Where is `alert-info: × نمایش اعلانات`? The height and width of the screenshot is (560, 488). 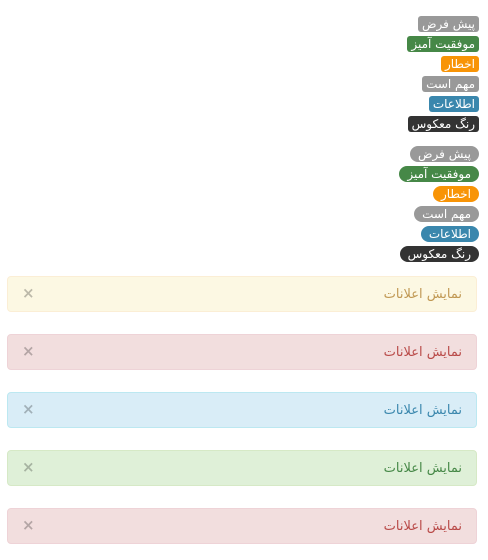
alert-info: × نمایش اعلانات is located at coordinates (242, 410).